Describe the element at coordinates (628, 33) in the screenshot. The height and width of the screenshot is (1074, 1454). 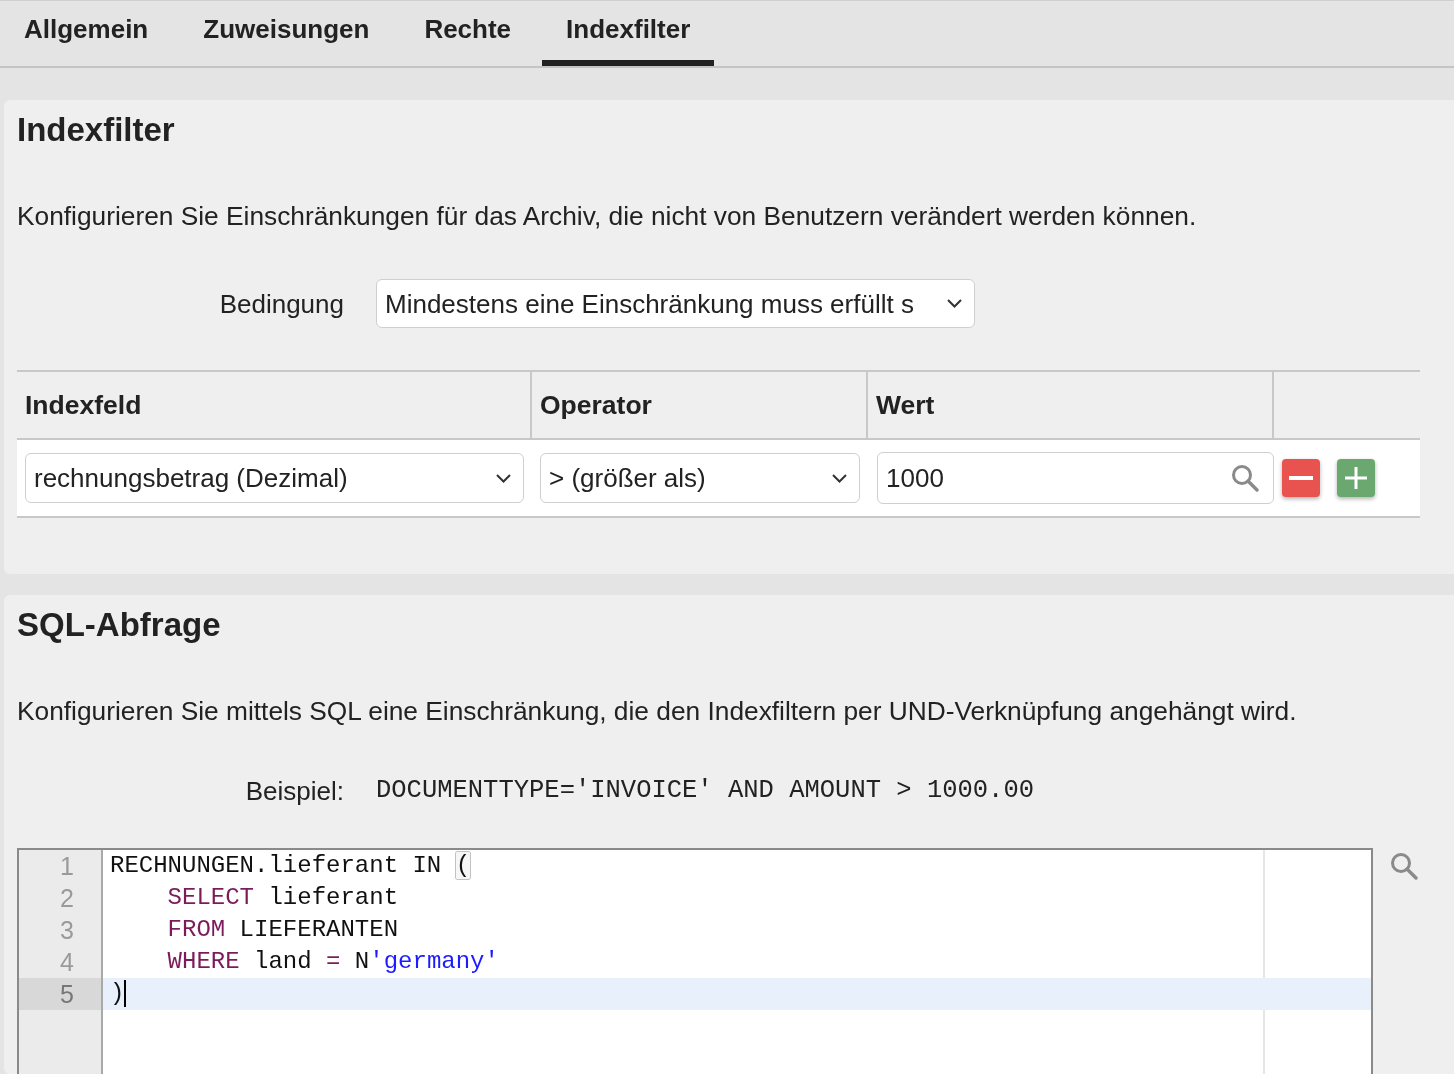
I see `tab: Indexfilter` at that location.